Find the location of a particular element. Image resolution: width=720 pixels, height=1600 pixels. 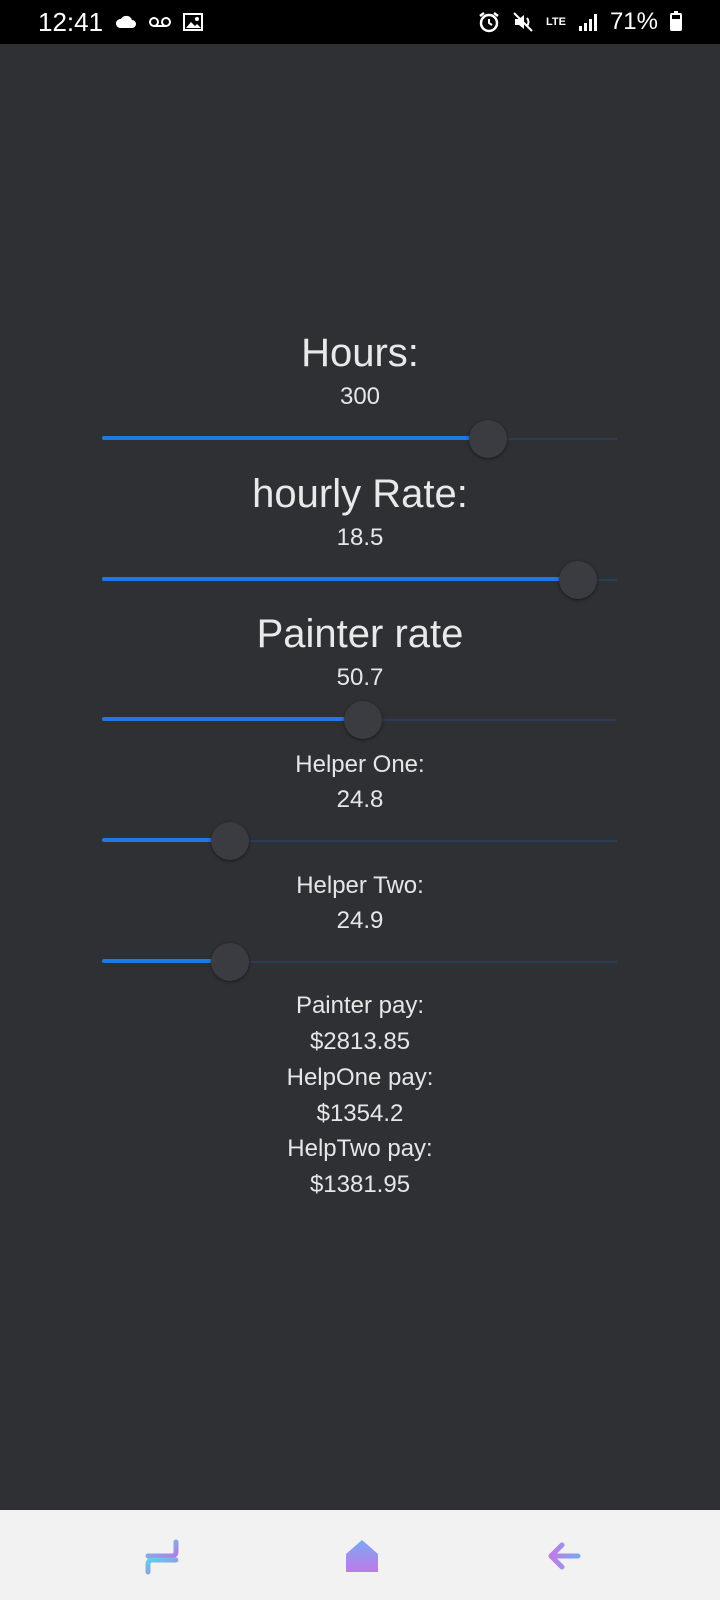

hourly-rate-label: hourly Rate: is located at coordinates (360, 494).